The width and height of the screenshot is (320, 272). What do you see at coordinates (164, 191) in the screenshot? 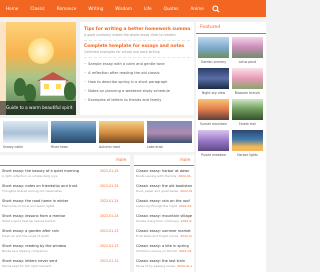
I see `list-item-summary: Dust, paper and quiet aisles2022-01-25` at bounding box center [164, 191].